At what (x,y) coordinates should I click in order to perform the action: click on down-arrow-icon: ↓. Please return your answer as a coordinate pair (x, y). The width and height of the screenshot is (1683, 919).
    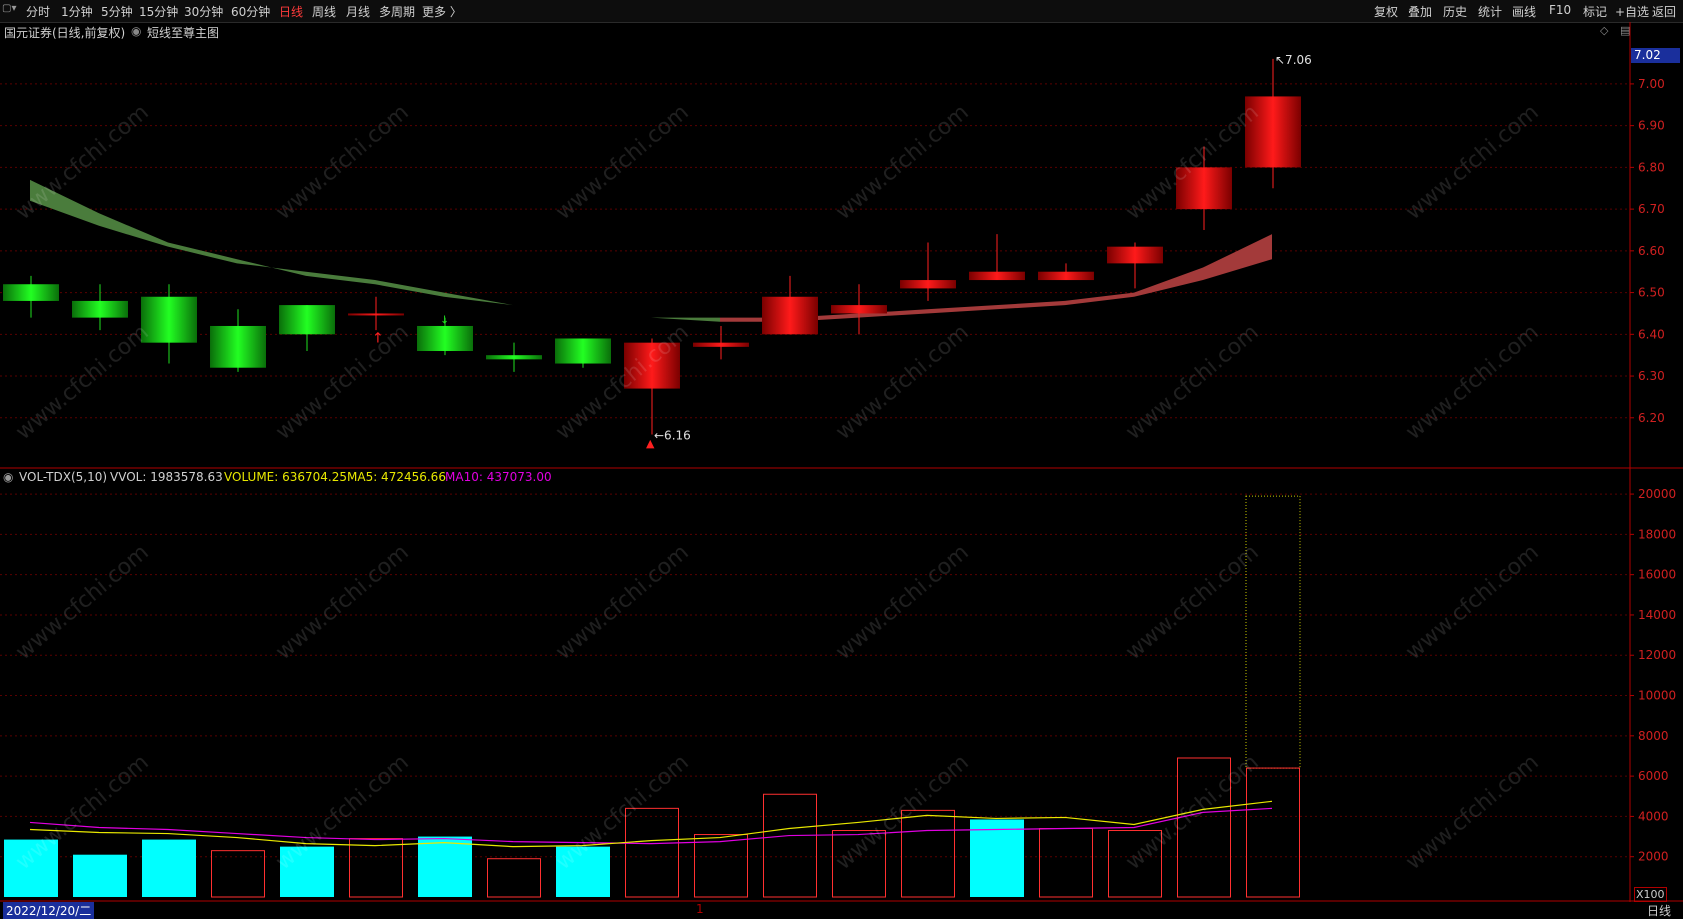
    Looking at the image, I should click on (444, 320).